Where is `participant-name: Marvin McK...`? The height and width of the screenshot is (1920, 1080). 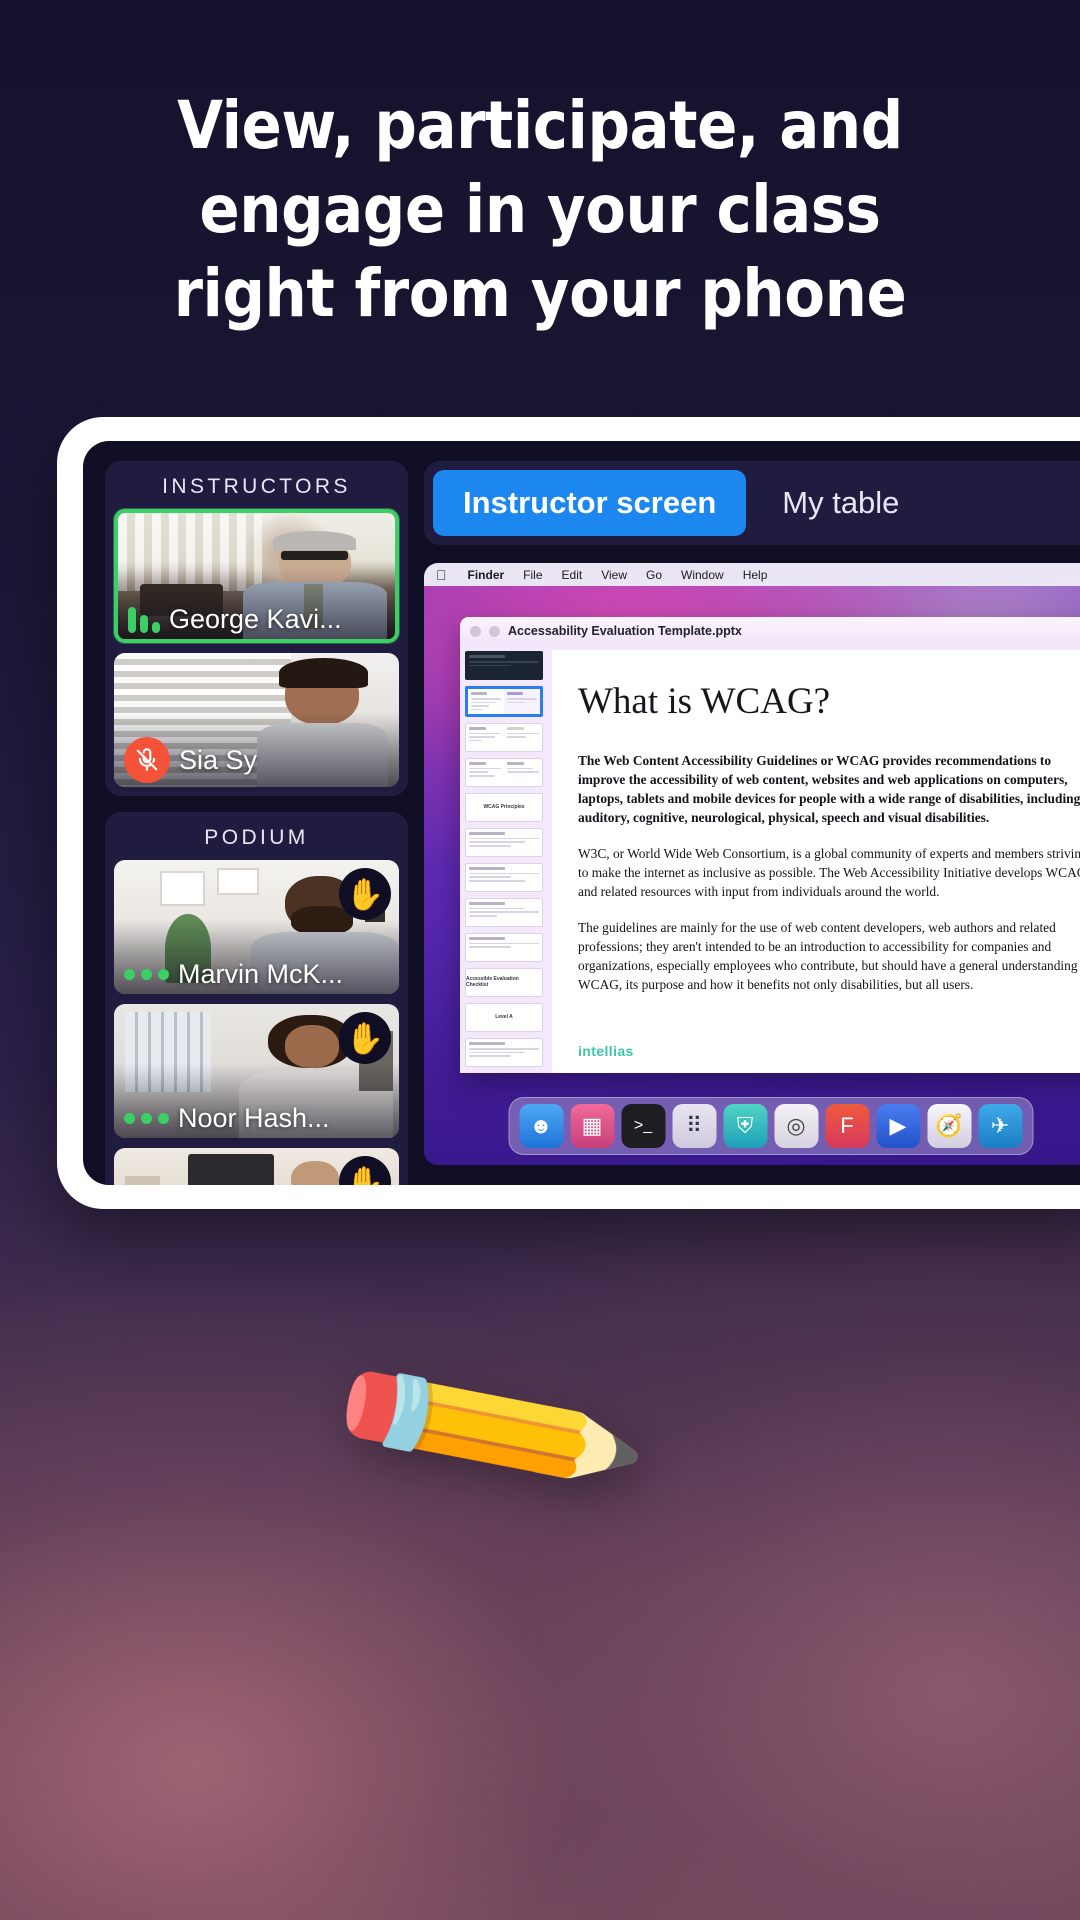 participant-name: Marvin McK... is located at coordinates (261, 974).